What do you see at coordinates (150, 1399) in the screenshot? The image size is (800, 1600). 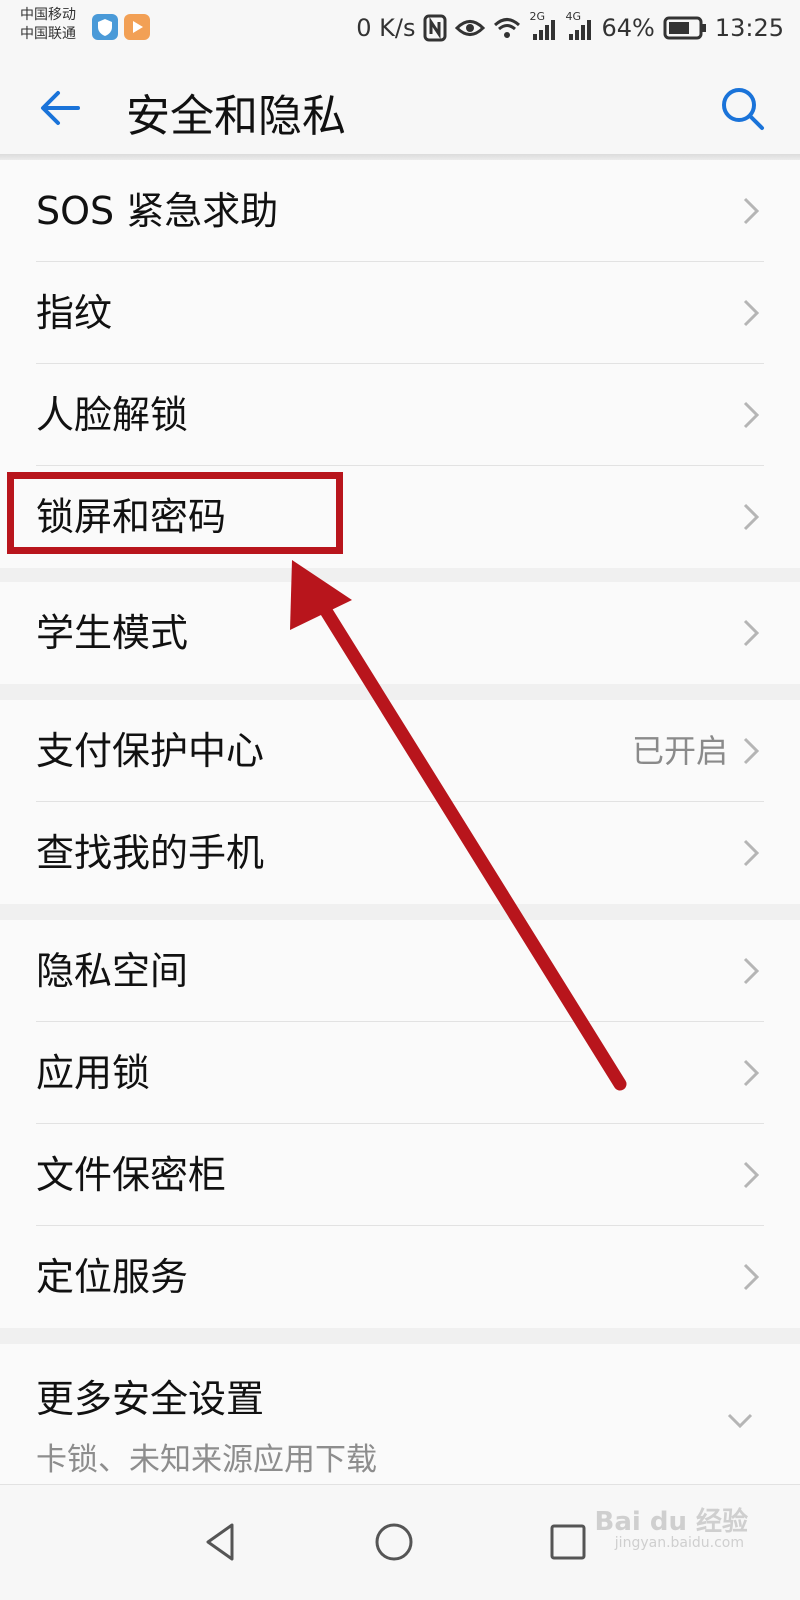 I see `settings-item-label: 更多安全设置` at bounding box center [150, 1399].